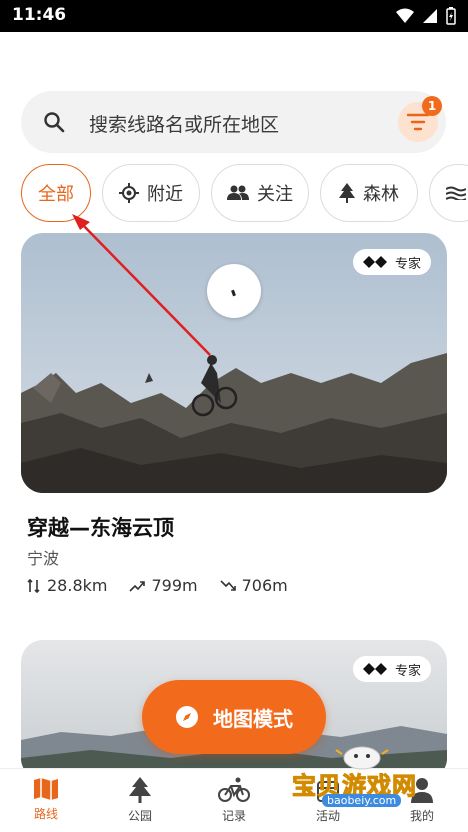 Image resolution: width=468 pixels, height=832 pixels. Describe the element at coordinates (129, 193) in the screenshot. I see `locate-icon` at that location.